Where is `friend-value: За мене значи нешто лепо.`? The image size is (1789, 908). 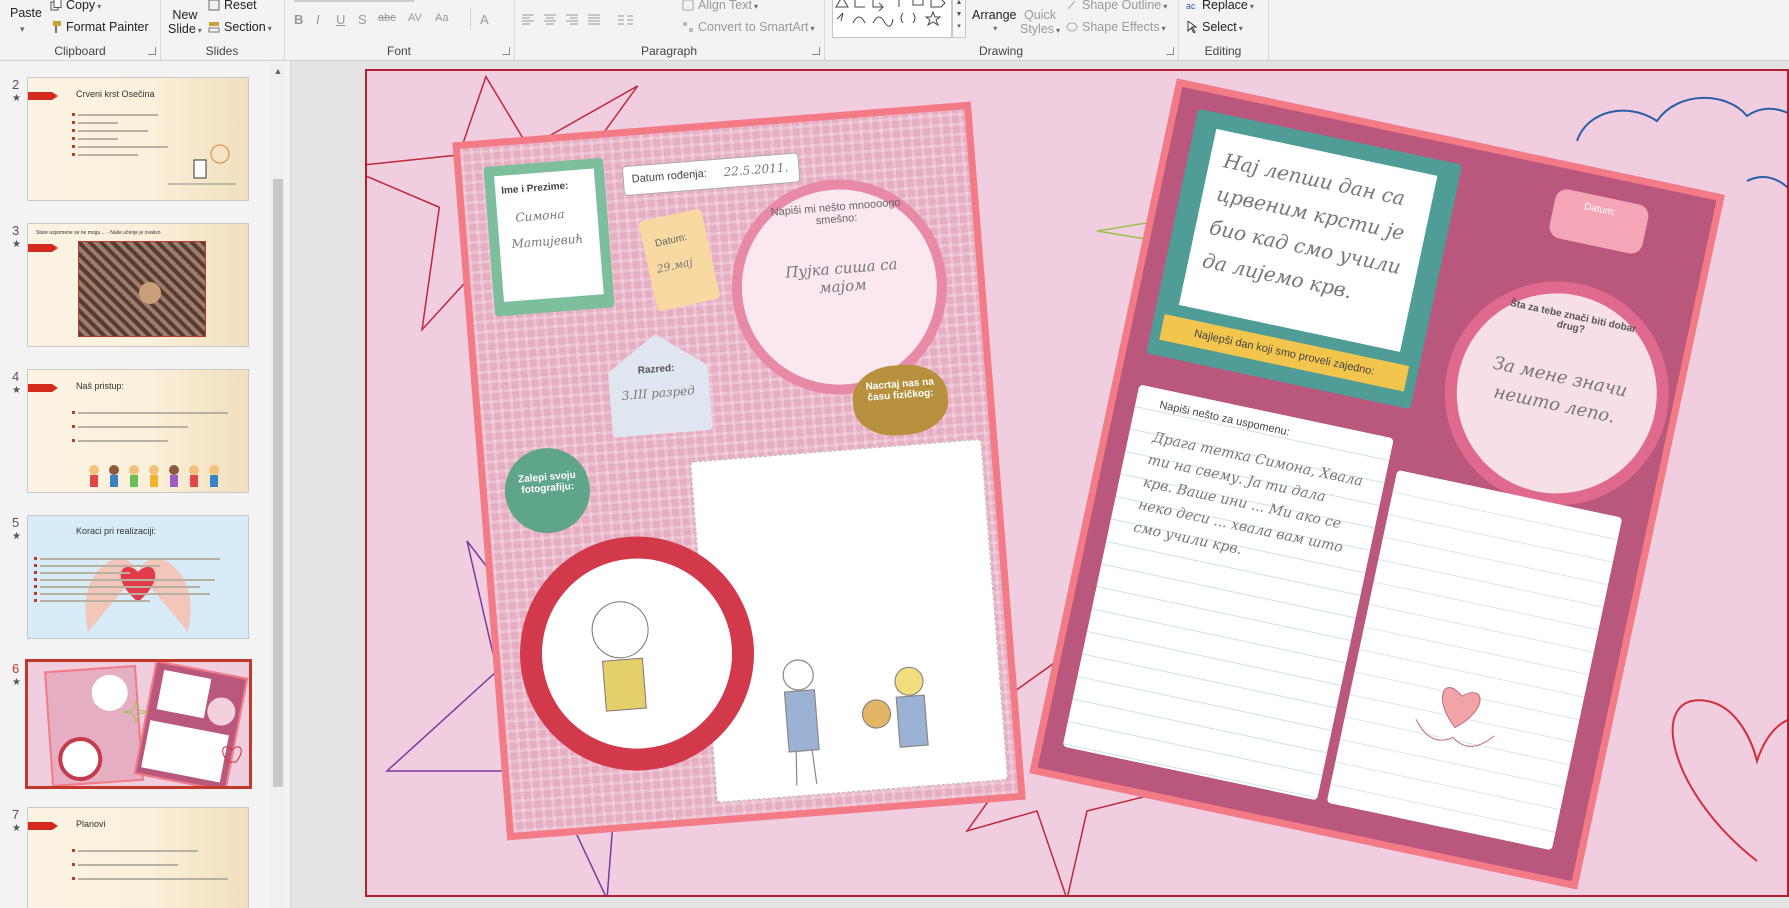
friend-value: За мене значи нешто лепо. is located at coordinates (1560, 390).